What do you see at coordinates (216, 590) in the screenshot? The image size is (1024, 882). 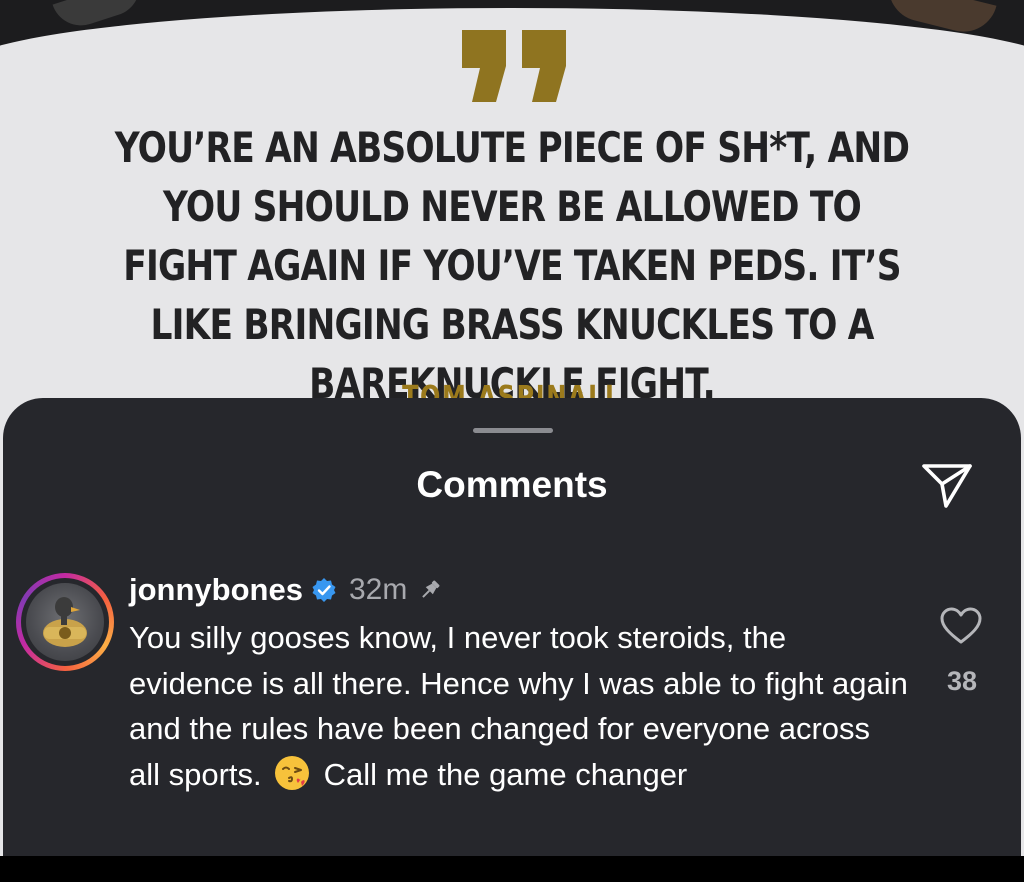 I see `username: jonnybones` at bounding box center [216, 590].